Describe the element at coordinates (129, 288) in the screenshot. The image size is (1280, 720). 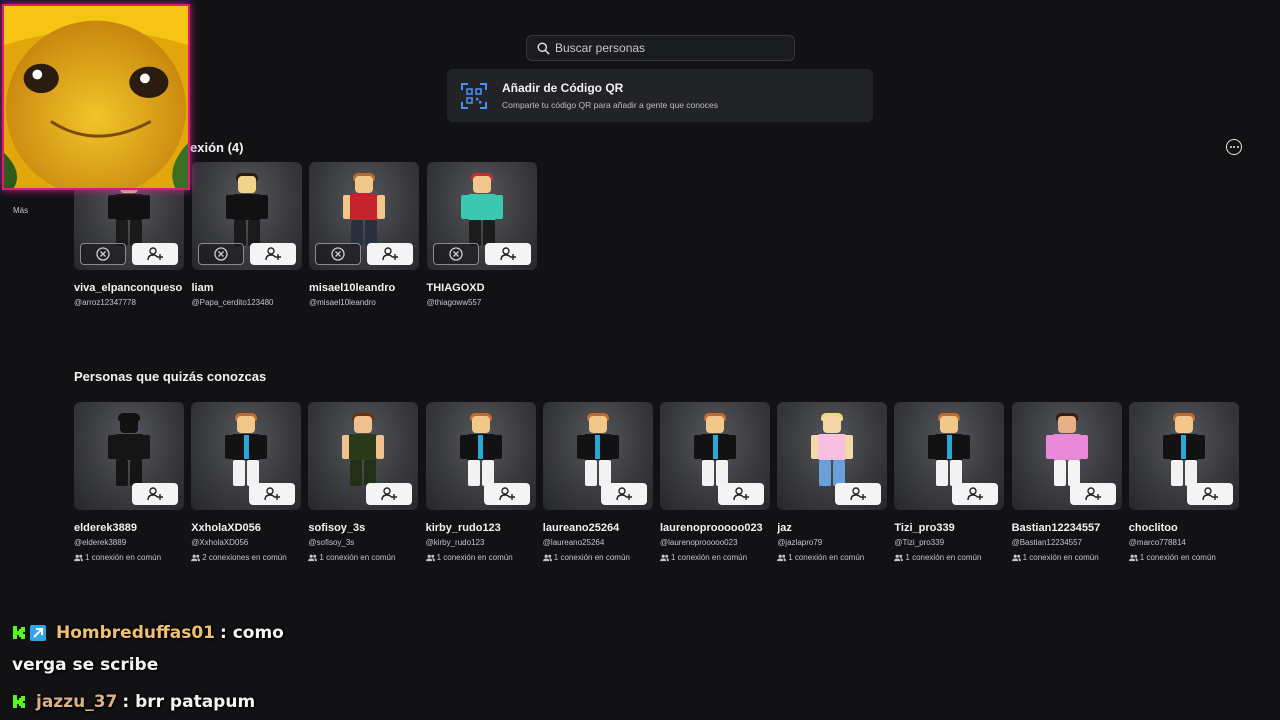
I see `display-name: viva_elpanconqueso` at that location.